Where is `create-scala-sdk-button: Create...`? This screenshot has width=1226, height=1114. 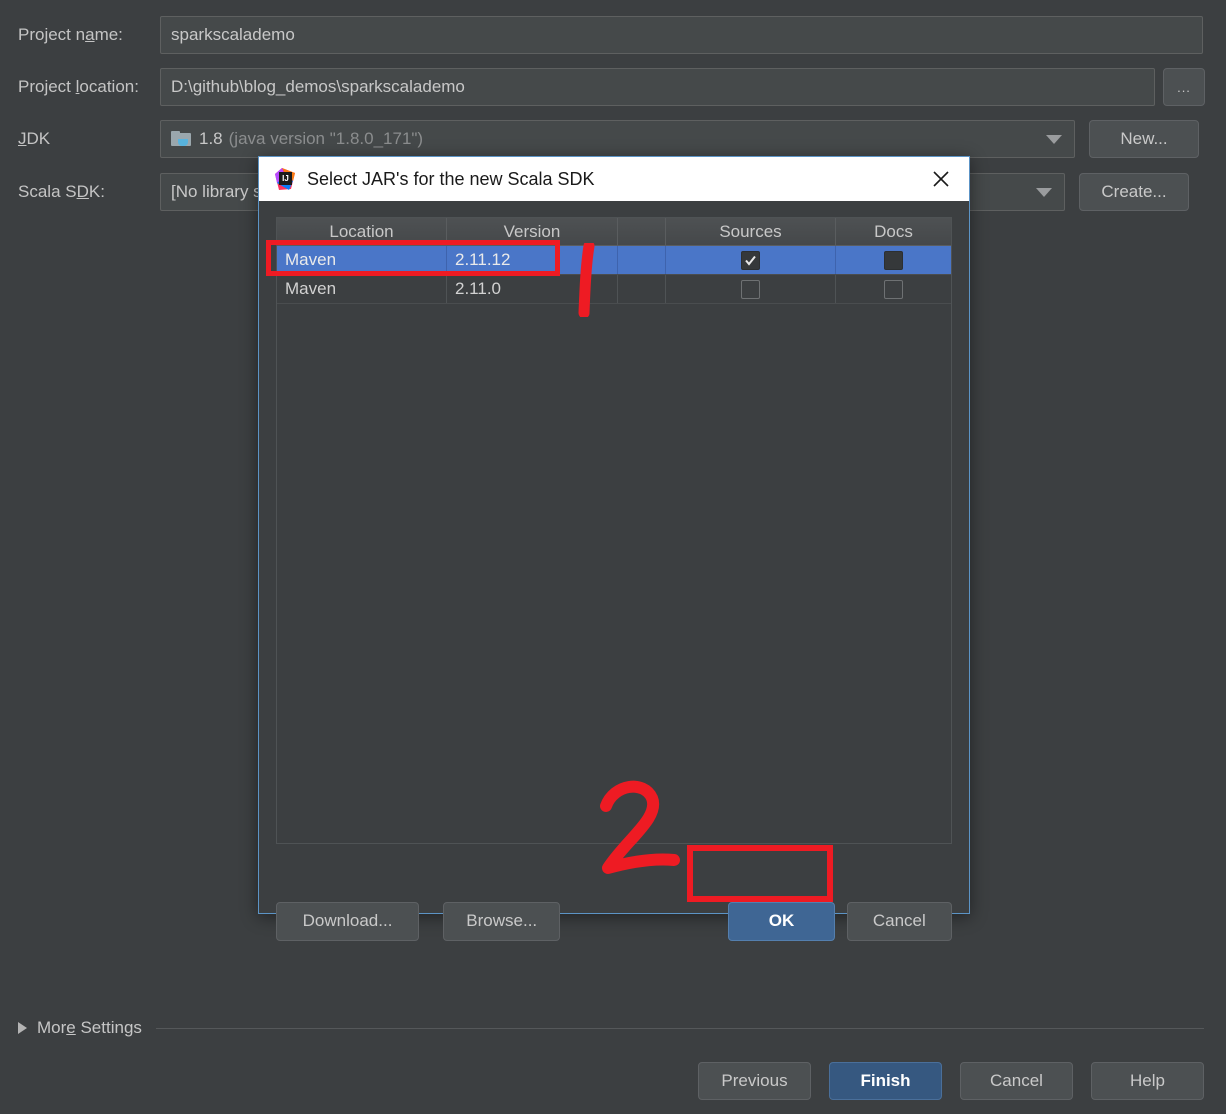
create-scala-sdk-button: Create... is located at coordinates (1134, 192).